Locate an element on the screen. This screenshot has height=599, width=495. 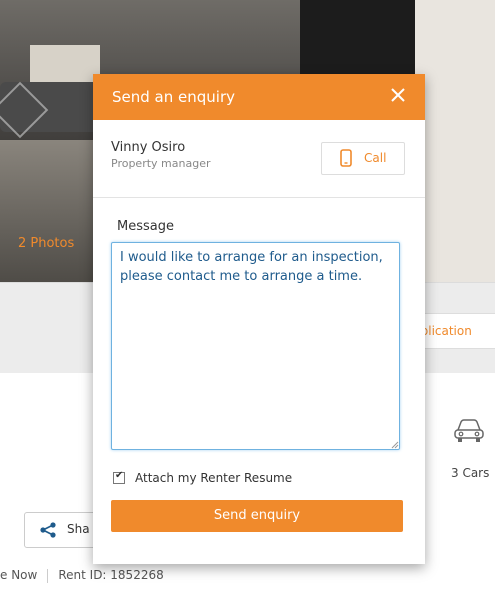
resize-grip-icon is located at coordinates (395, 445).